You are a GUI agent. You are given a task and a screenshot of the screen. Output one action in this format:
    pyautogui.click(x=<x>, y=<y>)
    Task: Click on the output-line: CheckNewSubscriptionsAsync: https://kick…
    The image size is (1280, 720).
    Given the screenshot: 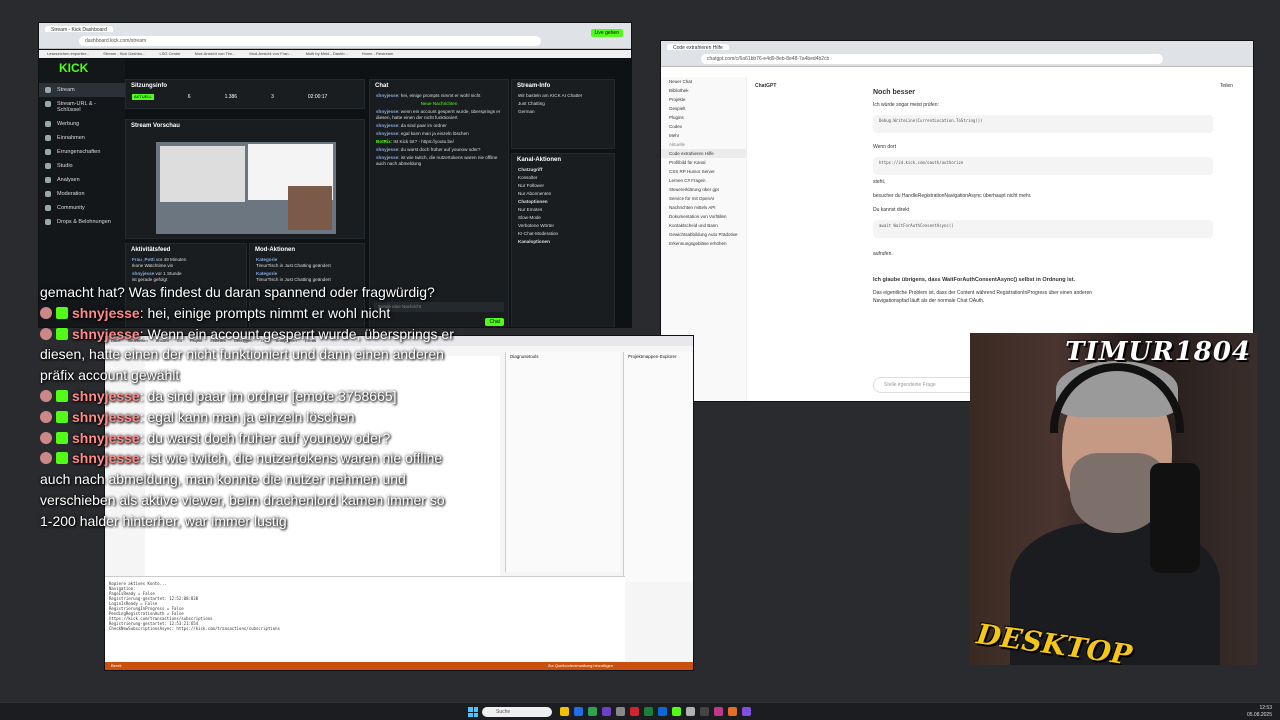 What is the action you would take?
    pyautogui.click(x=194, y=628)
    